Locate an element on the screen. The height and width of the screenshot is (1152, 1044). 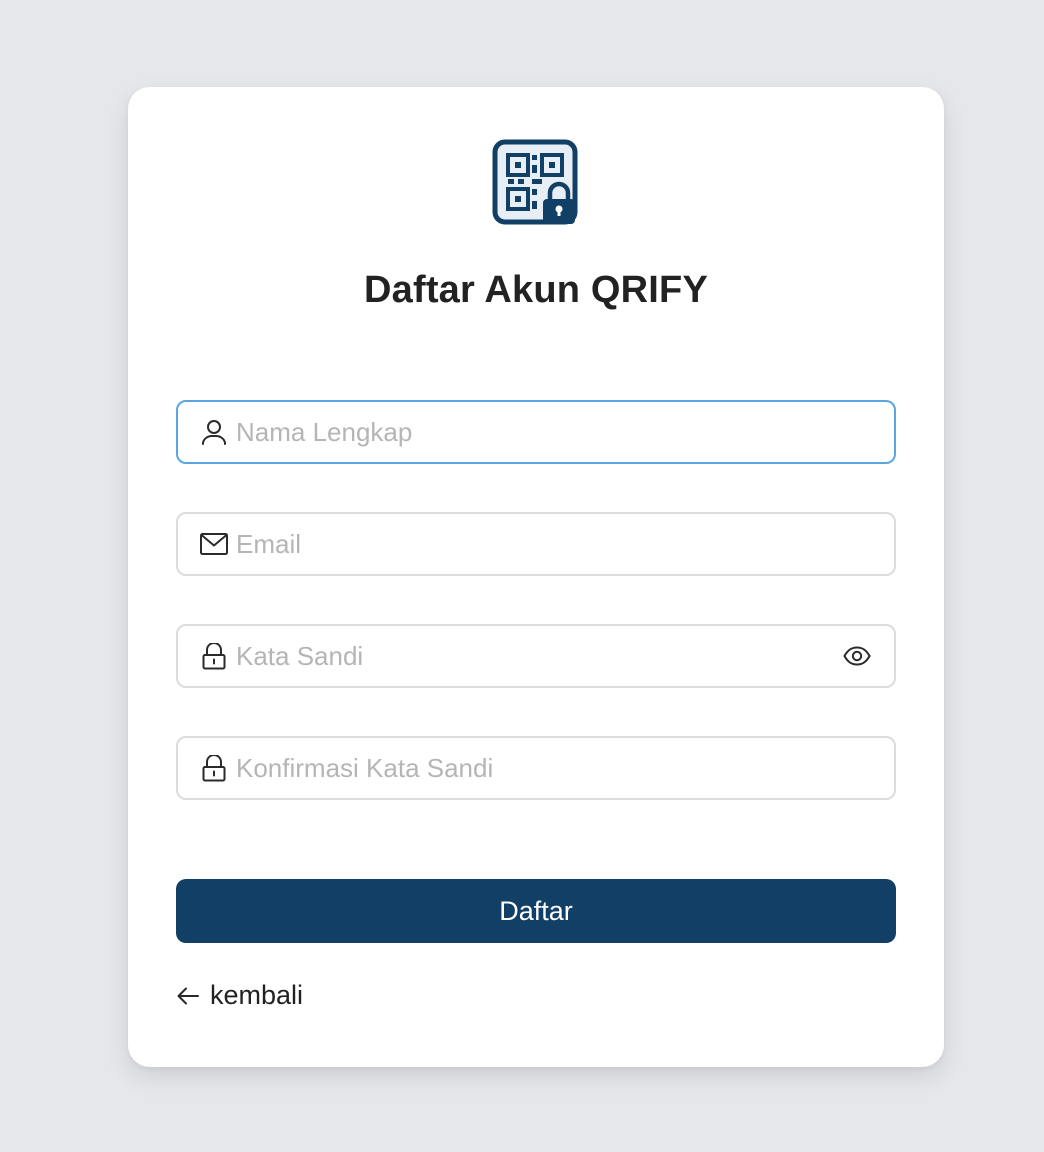
arrow-left-icon is located at coordinates (189, 996).